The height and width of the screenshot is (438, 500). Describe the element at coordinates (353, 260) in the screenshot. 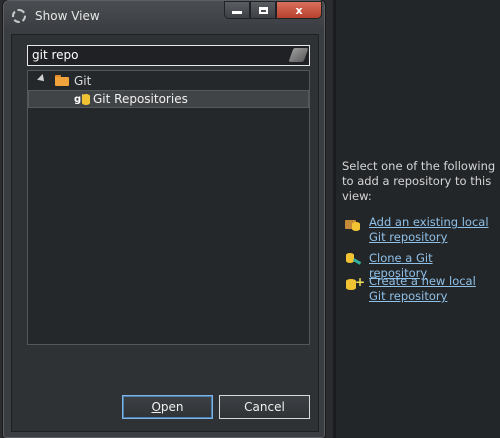

I see `clone-repo-icon` at that location.